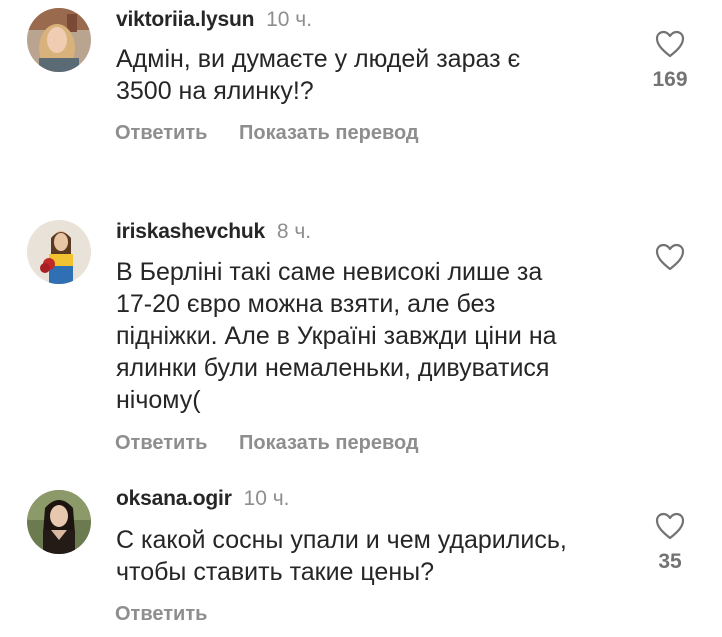  Describe the element at coordinates (318, 59) in the screenshot. I see `comment-line: Адмін, ви думаєте у людей зараз є` at that location.